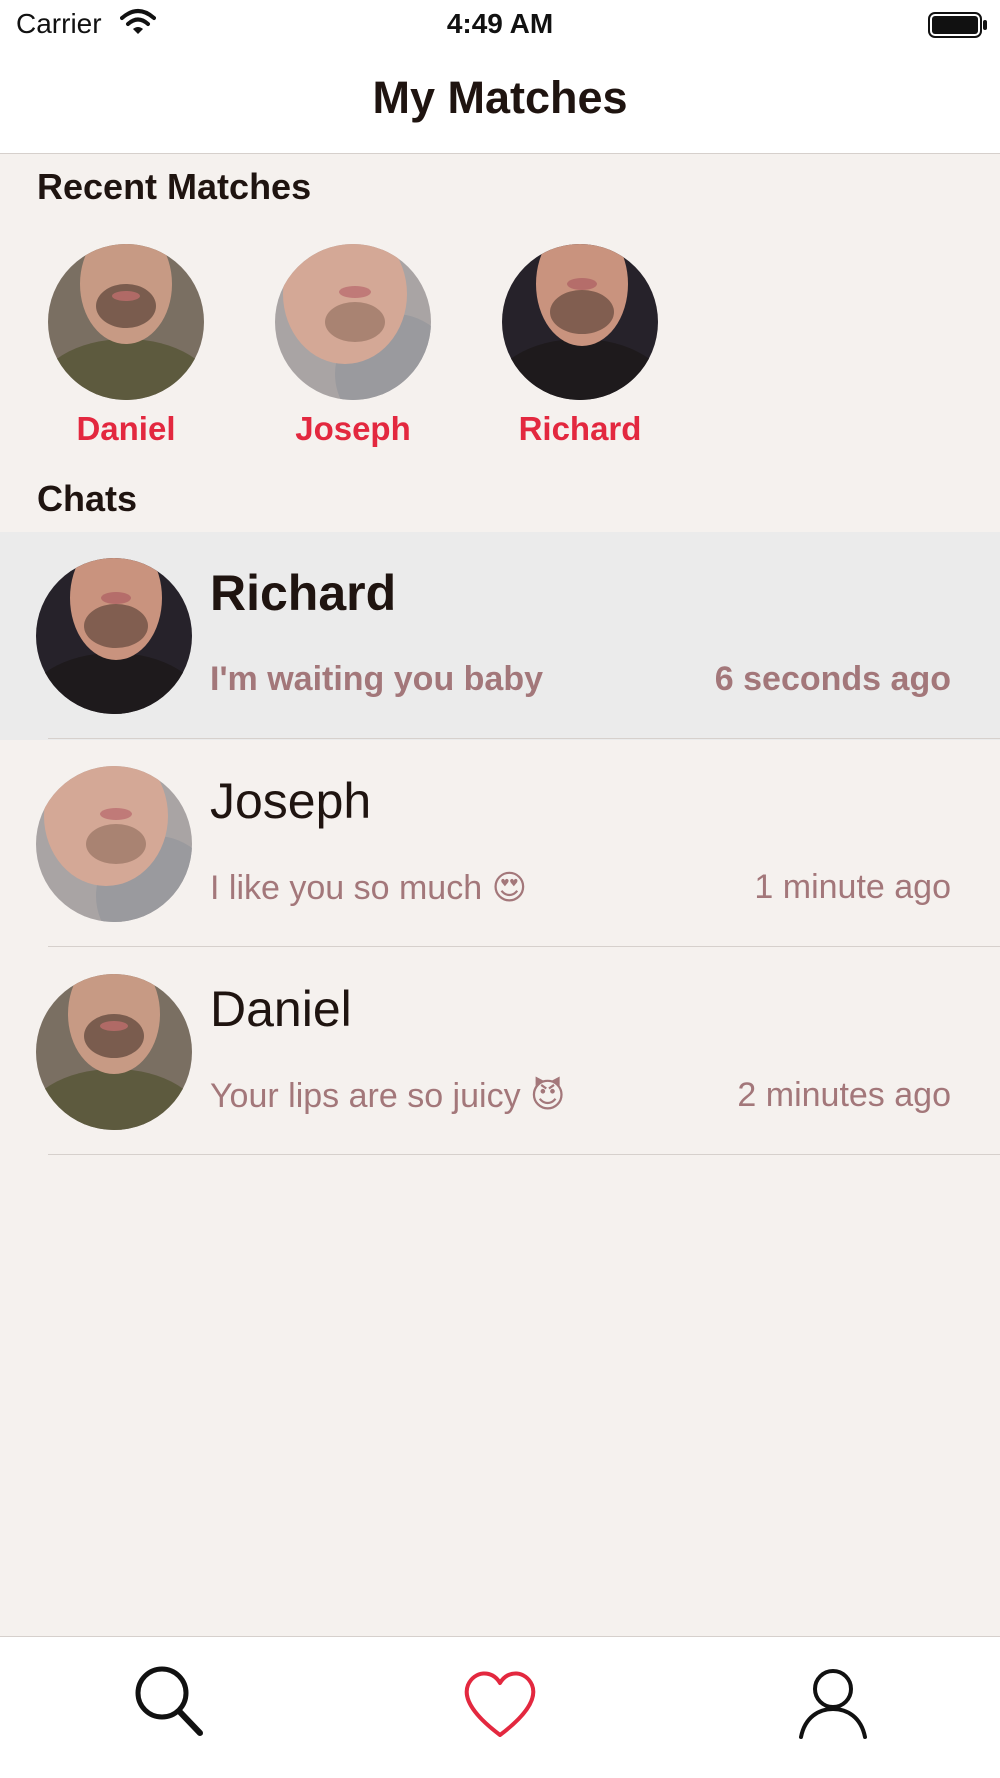 The image size is (1000, 1778). What do you see at coordinates (87, 498) in the screenshot?
I see `chats-title: Chats` at bounding box center [87, 498].